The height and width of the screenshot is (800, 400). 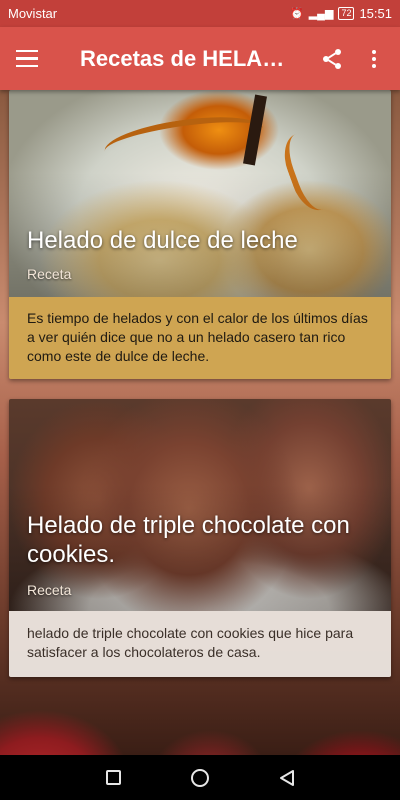 What do you see at coordinates (321, 14) in the screenshot?
I see `signal-icon: ▂▄▆` at bounding box center [321, 14].